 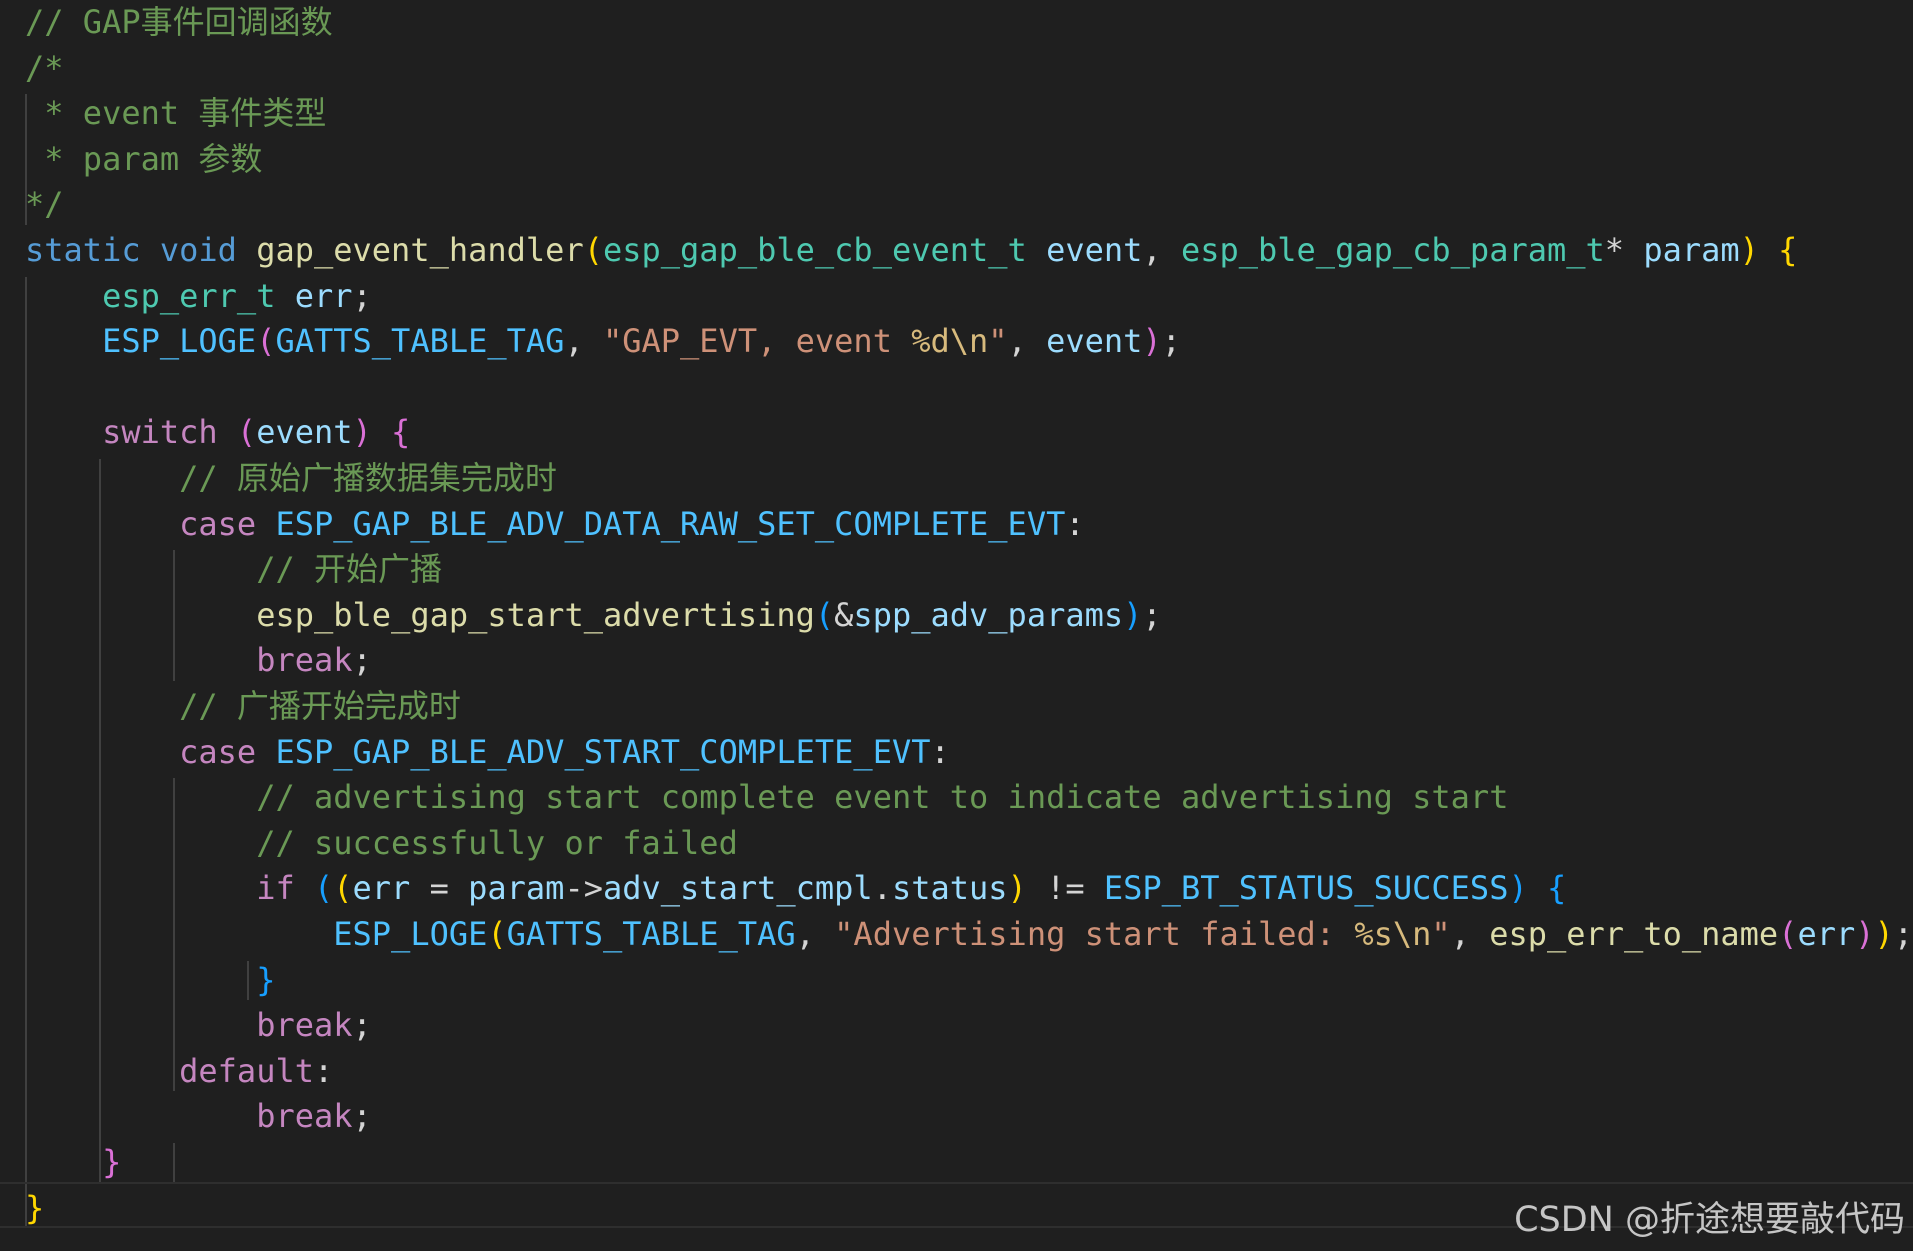 What do you see at coordinates (217, 432) in the screenshot?
I see `code-line: switch (event) {` at bounding box center [217, 432].